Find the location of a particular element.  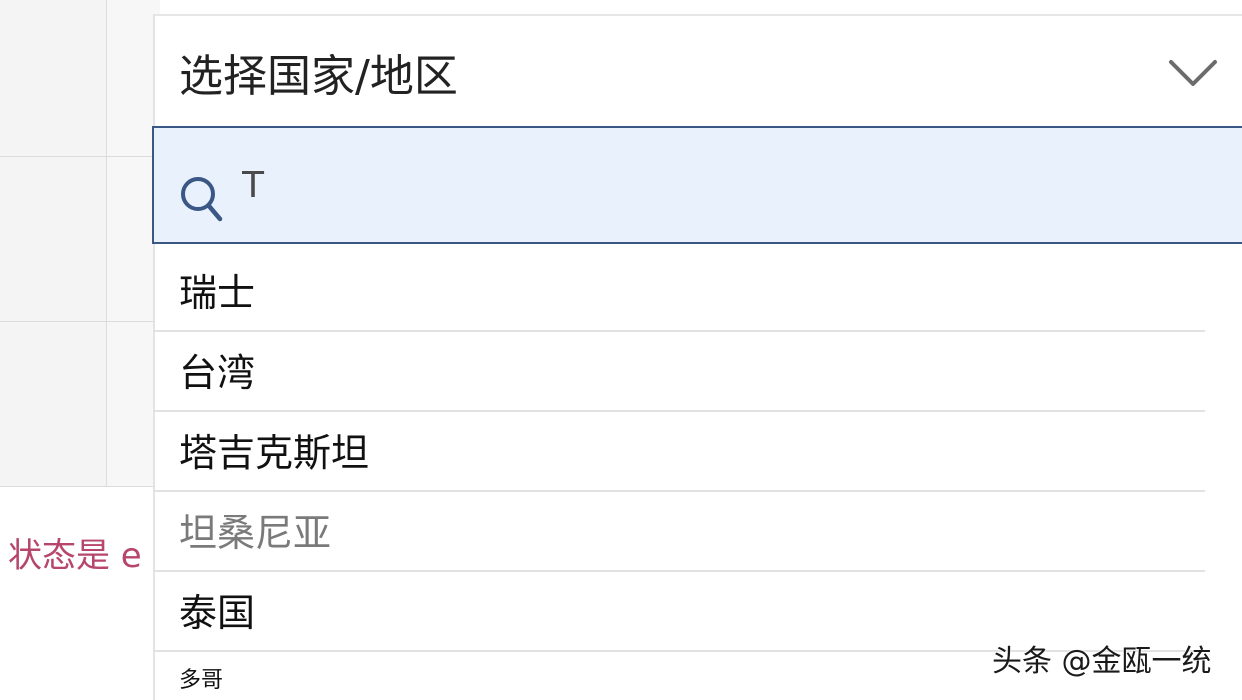

option-label: 塔吉克斯坦 is located at coordinates (274, 453).